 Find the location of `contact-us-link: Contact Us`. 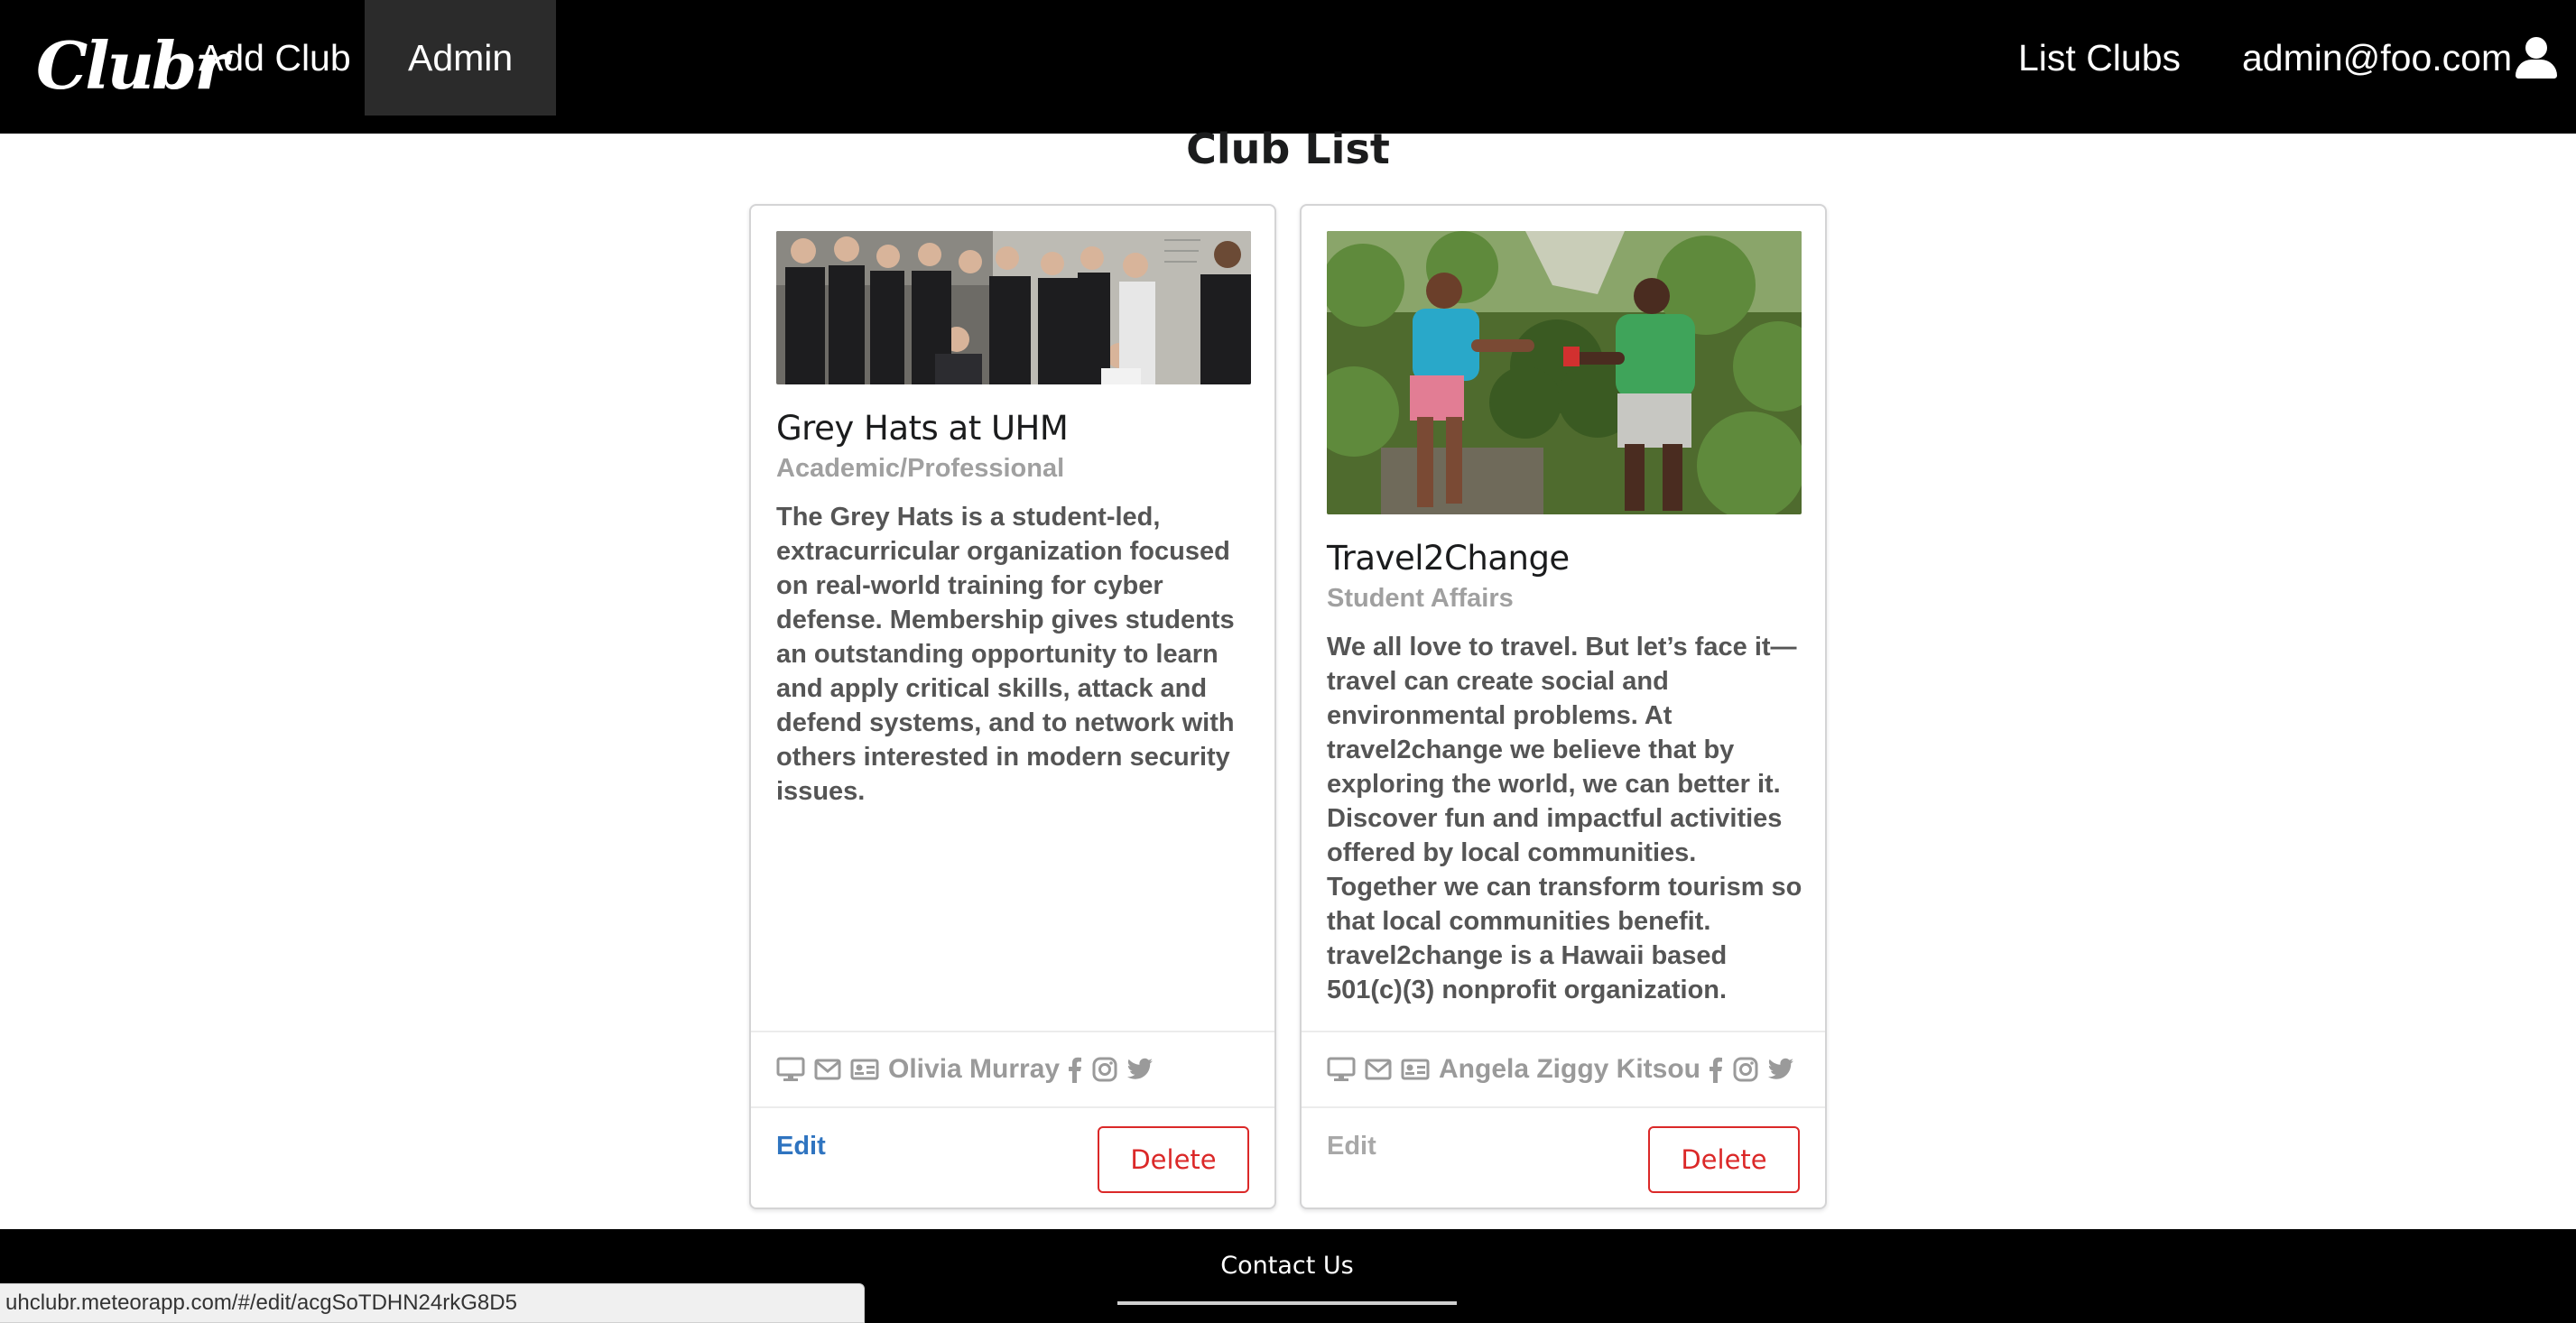

contact-us-link: Contact Us is located at coordinates (1287, 1267).